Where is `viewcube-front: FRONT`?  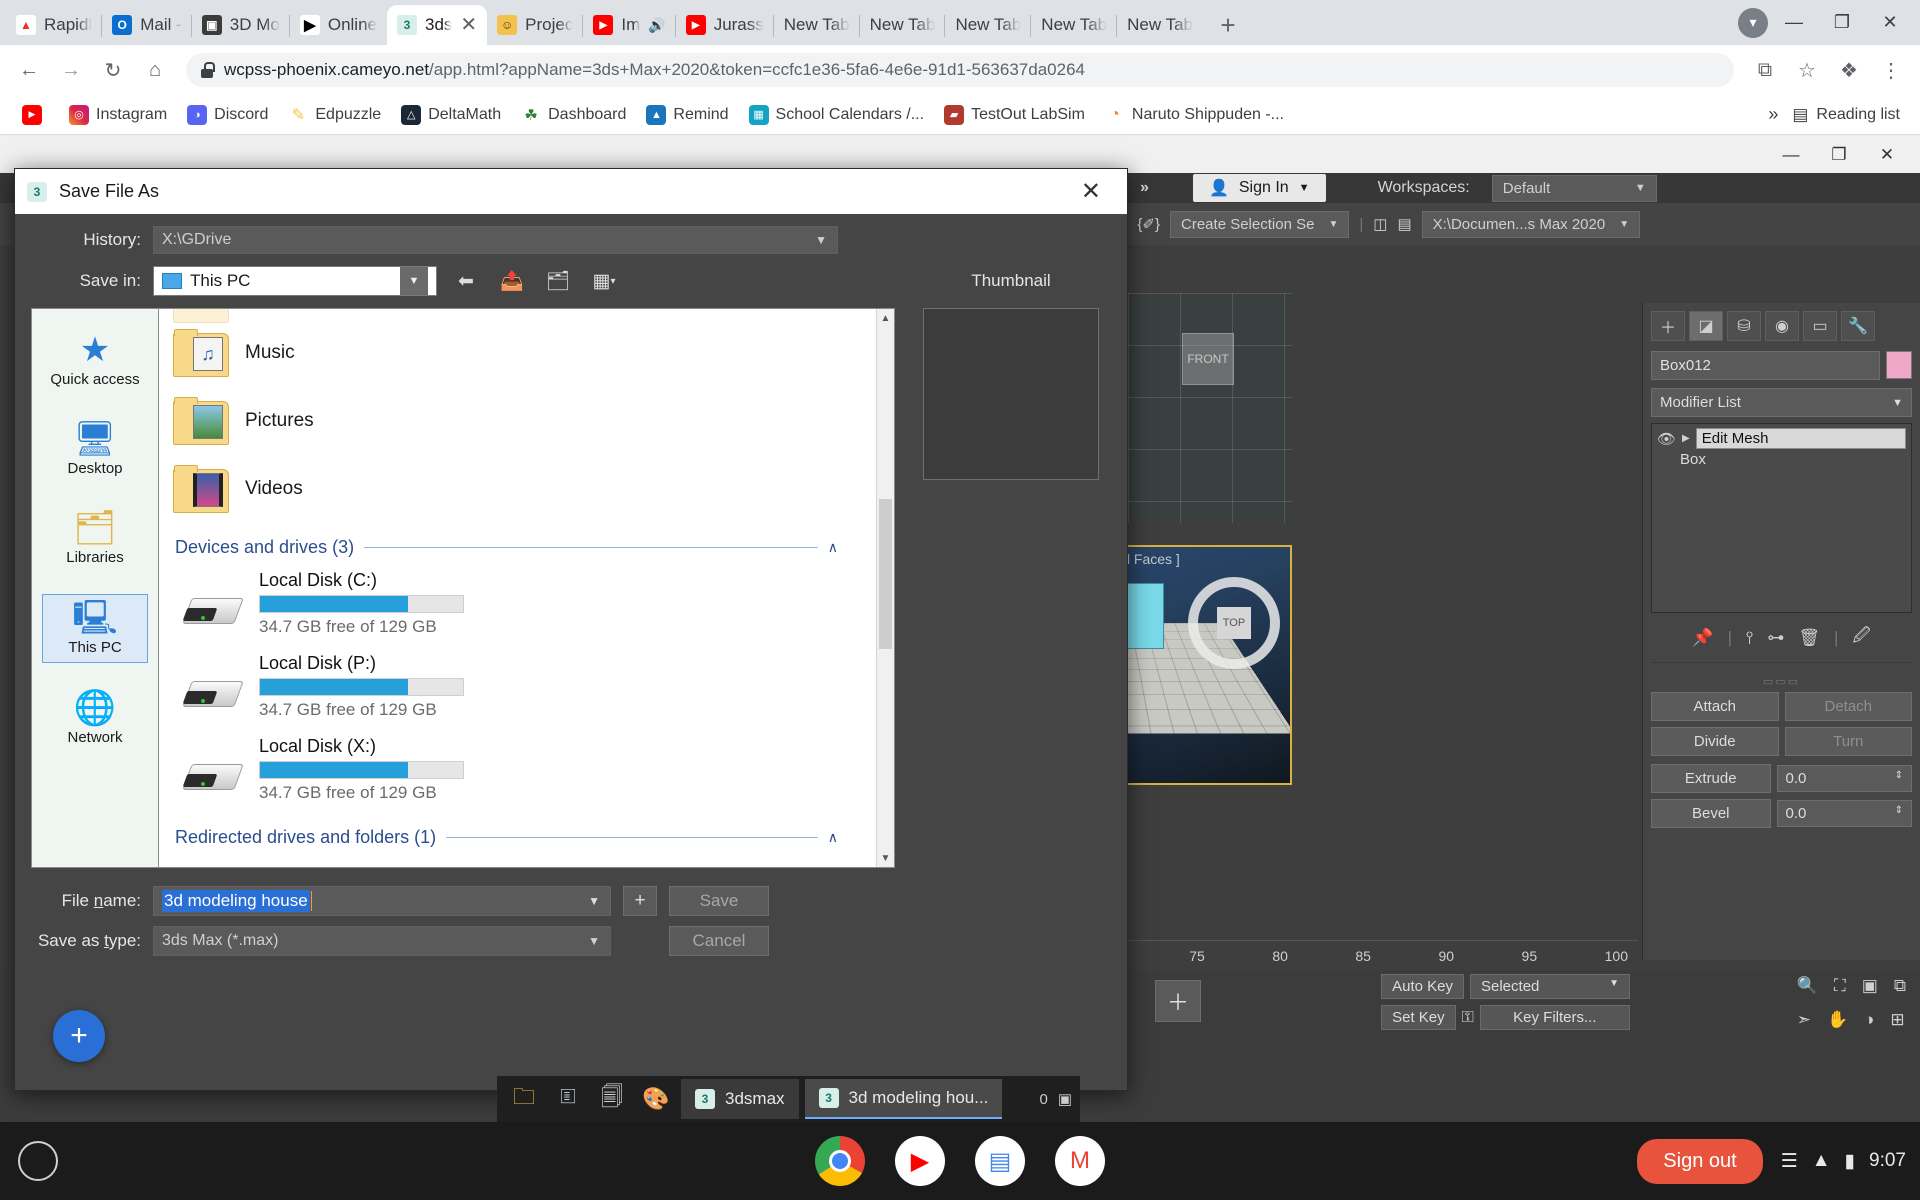 viewcube-front: FRONT is located at coordinates (1208, 359).